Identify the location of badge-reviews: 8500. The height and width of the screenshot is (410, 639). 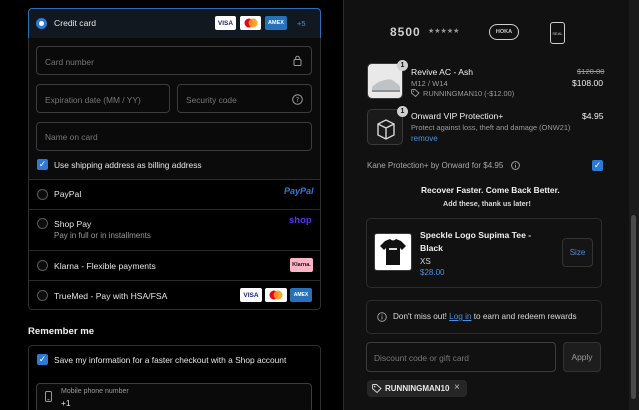
(405, 32).